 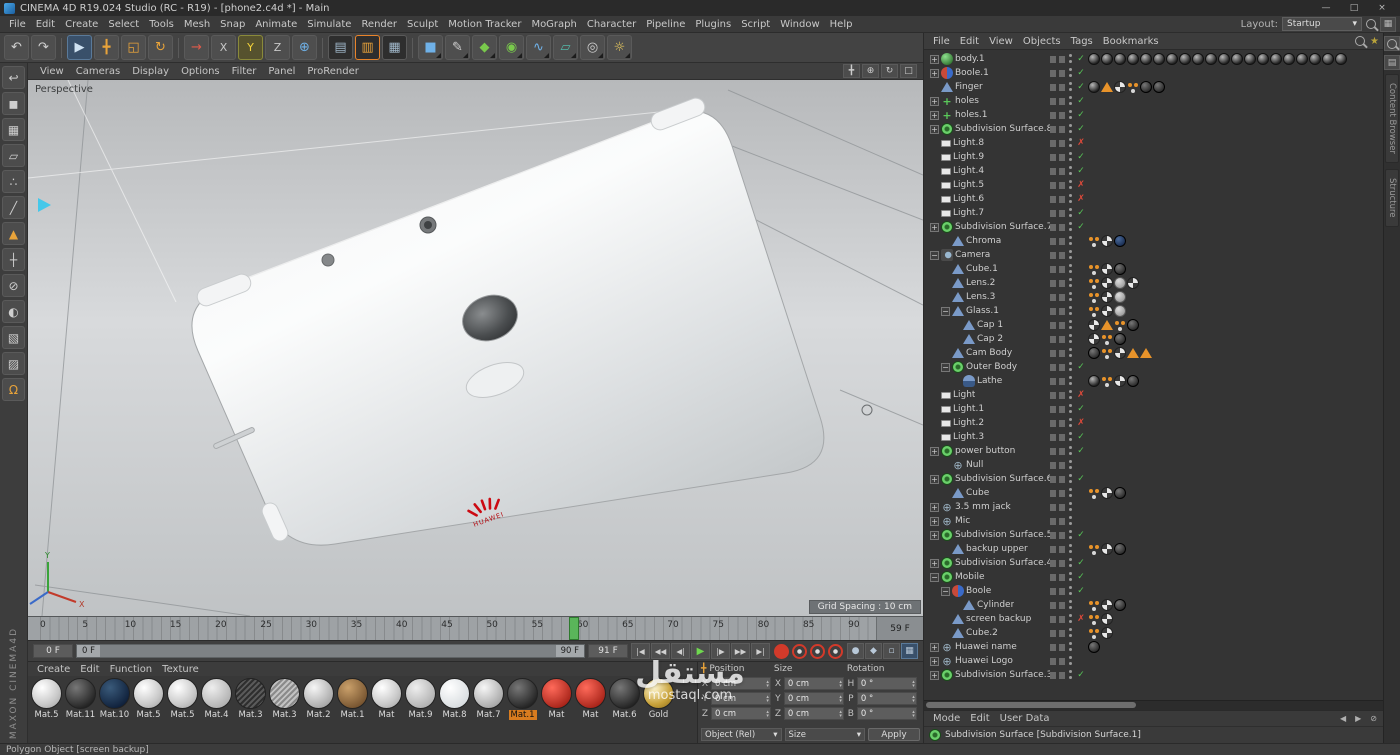 I want to click on polygons-mode-icon: ▲, so click(x=13, y=233).